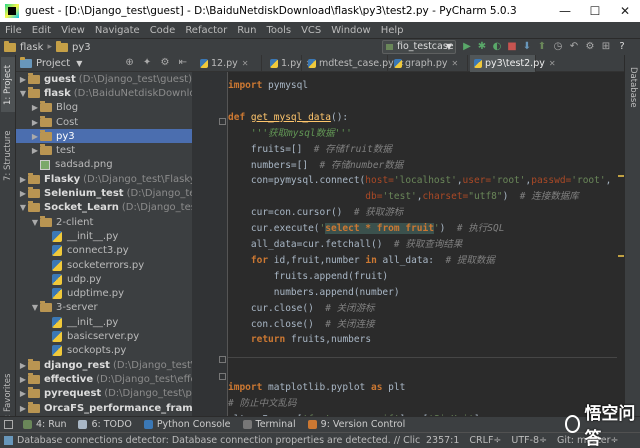  What do you see at coordinates (513, 63) in the screenshot?
I see `editor-tab: py3\test2.py ✕` at bounding box center [513, 63].